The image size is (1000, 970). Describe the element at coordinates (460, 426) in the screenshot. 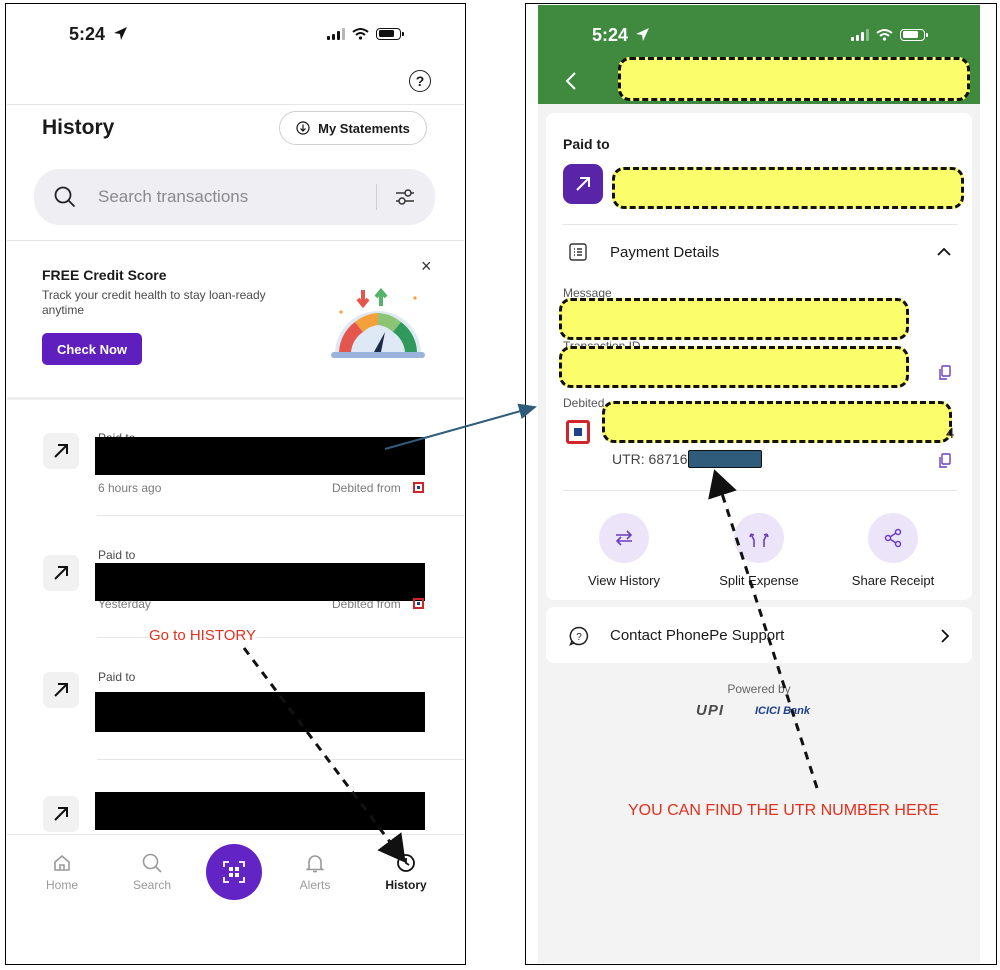

I see `blue-pointer-arrow` at that location.